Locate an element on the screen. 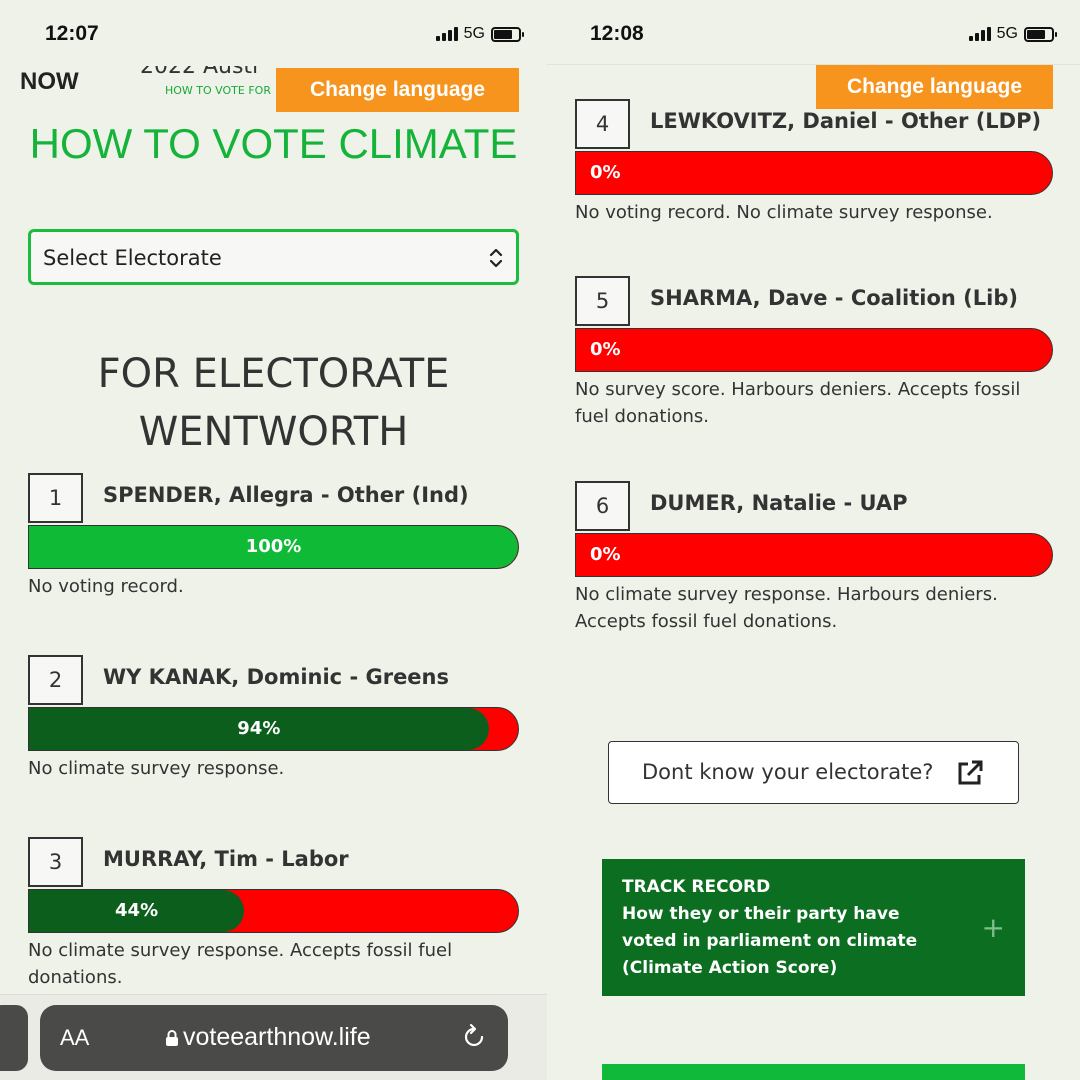 This screenshot has width=1080, height=1080. candidate-rank: 2 is located at coordinates (55, 680).